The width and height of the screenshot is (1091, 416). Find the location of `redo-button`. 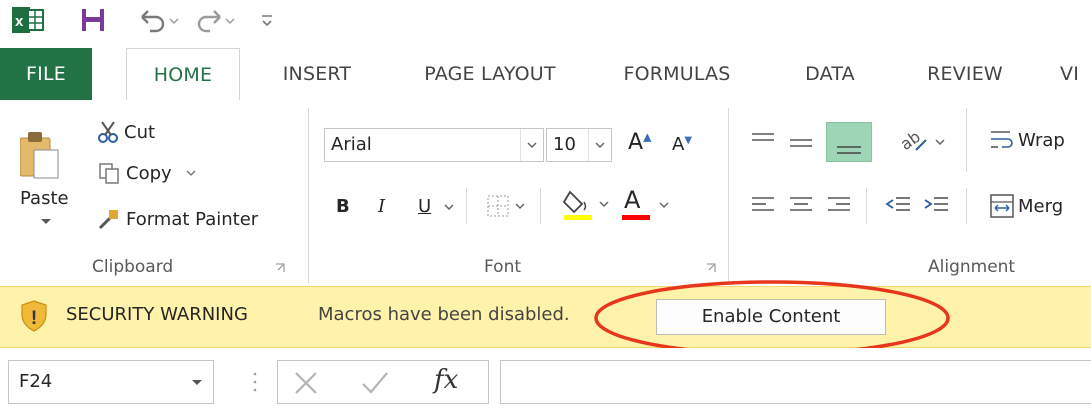

redo-button is located at coordinates (214, 20).